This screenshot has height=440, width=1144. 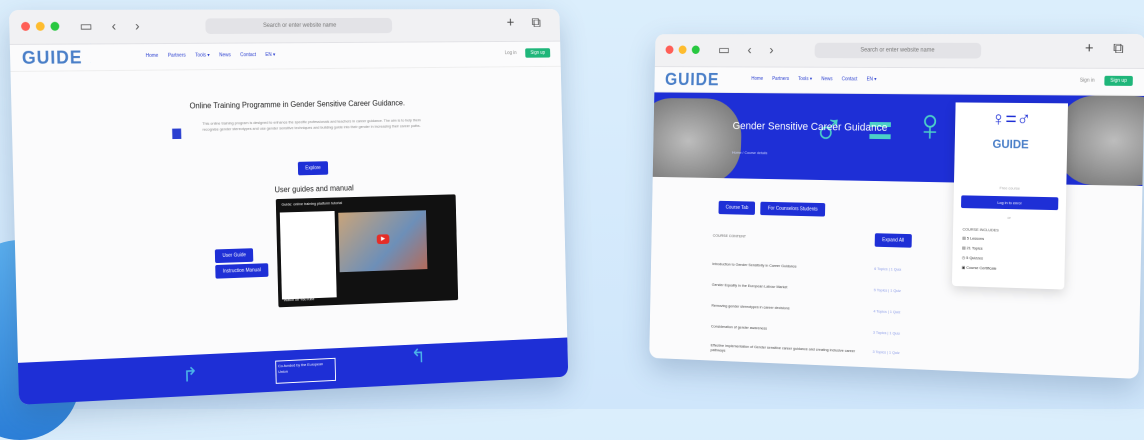 What do you see at coordinates (418, 356) in the screenshot?
I see `curved-arrow-icon: ↰` at bounding box center [418, 356].